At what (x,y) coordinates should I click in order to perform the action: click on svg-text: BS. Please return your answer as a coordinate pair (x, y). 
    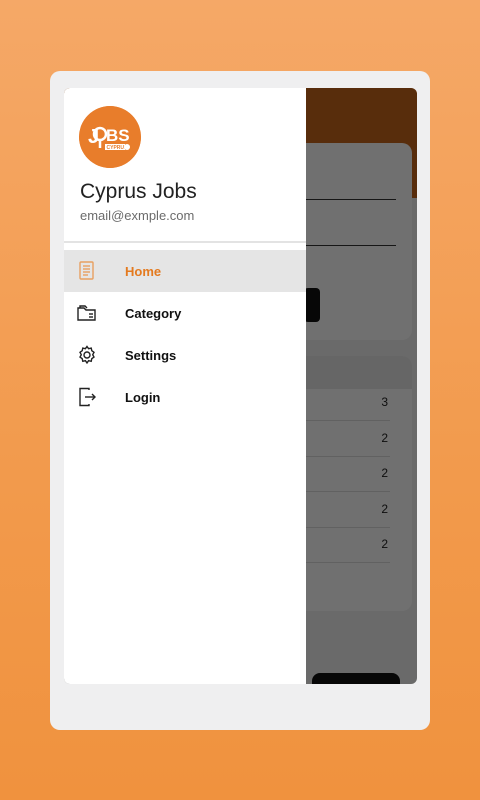
    Looking at the image, I should click on (118, 135).